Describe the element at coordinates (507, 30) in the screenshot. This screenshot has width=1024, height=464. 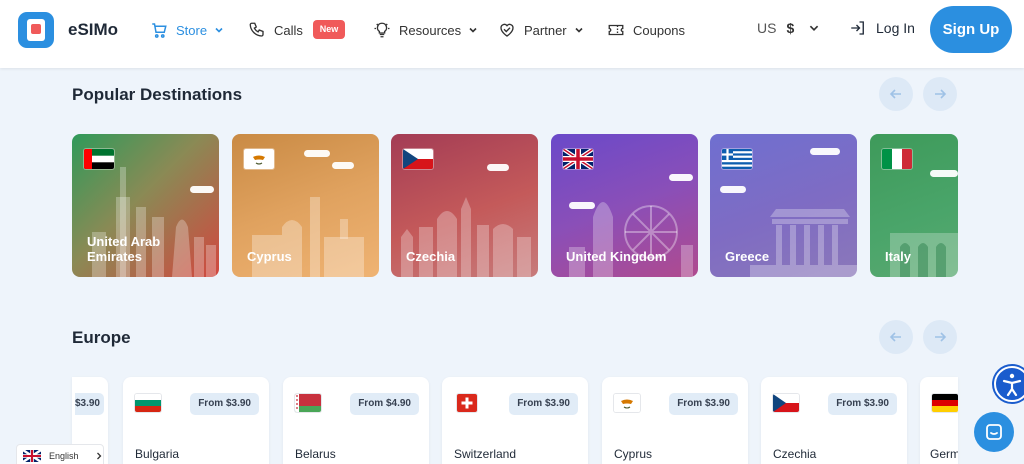
I see `handshake-heart-icon` at that location.